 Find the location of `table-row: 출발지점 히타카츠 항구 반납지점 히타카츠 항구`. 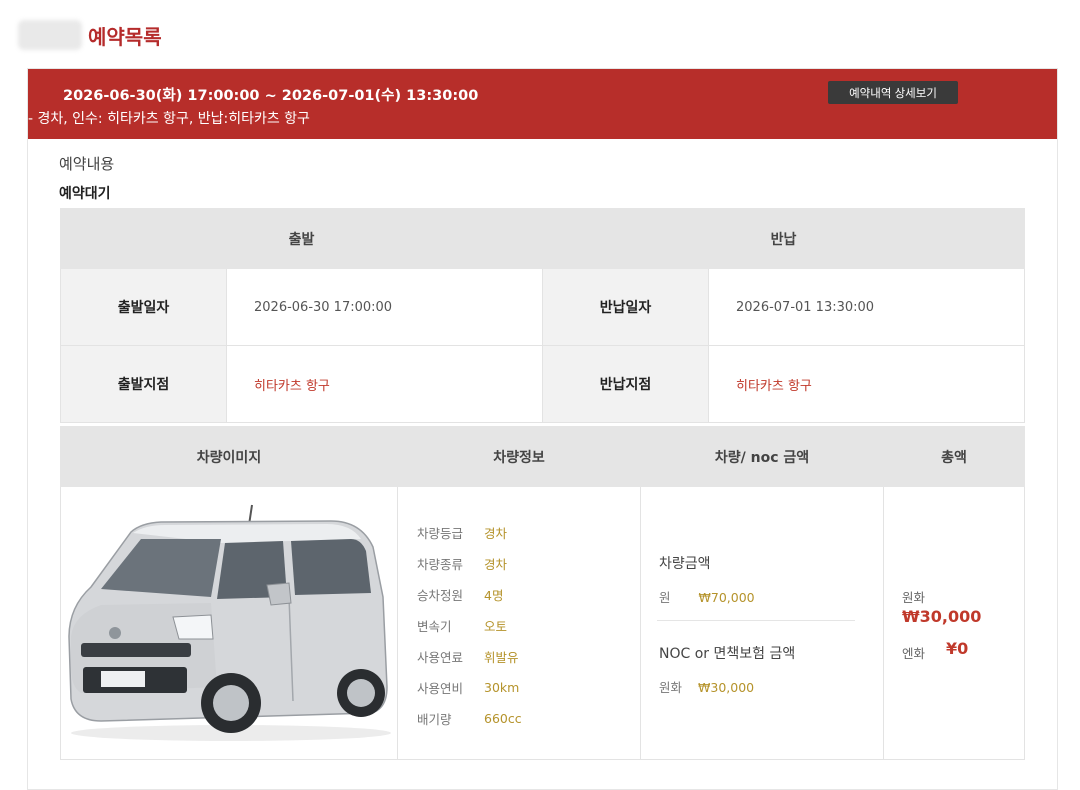

table-row: 출발지점 히타카츠 항구 반납지점 히타카츠 항구 is located at coordinates (542, 384).